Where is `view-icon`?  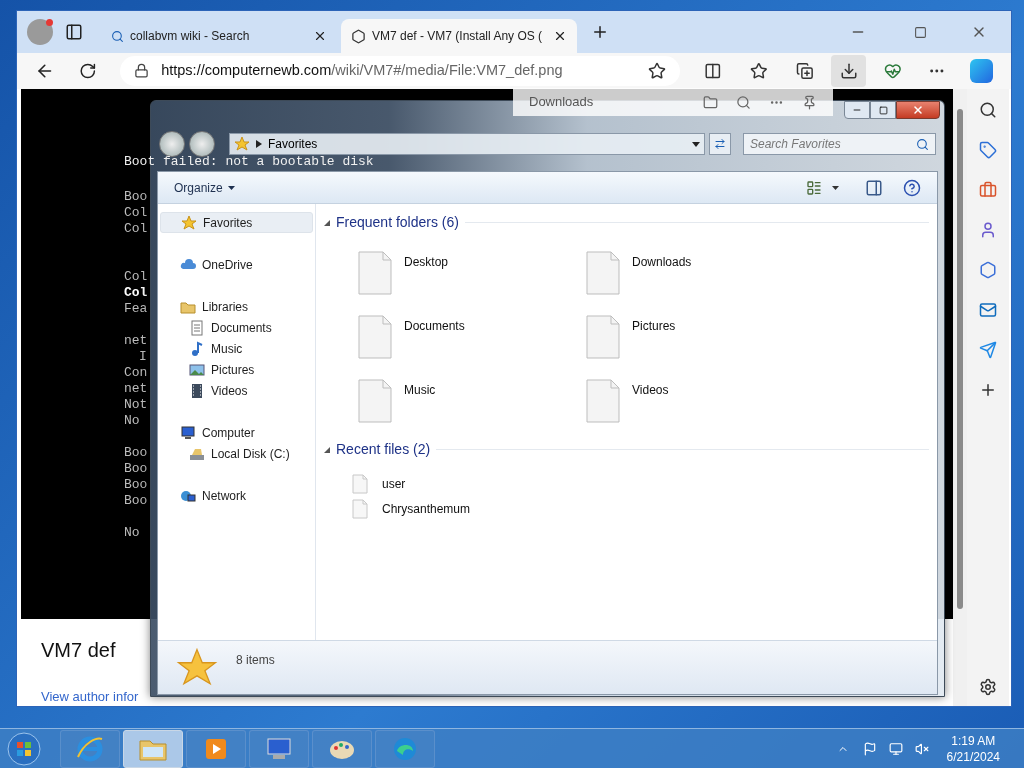 view-icon is located at coordinates (814, 187).